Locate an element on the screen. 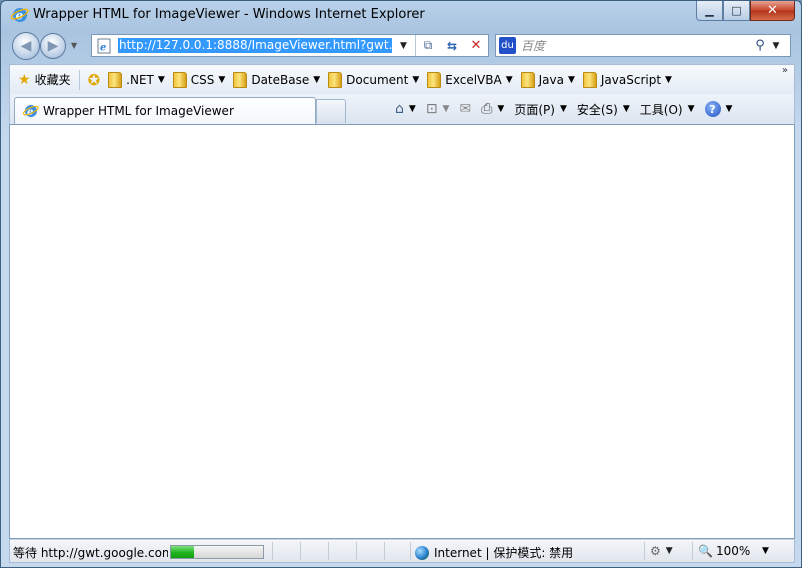 The image size is (802, 568). page-icon: e is located at coordinates (104, 45).